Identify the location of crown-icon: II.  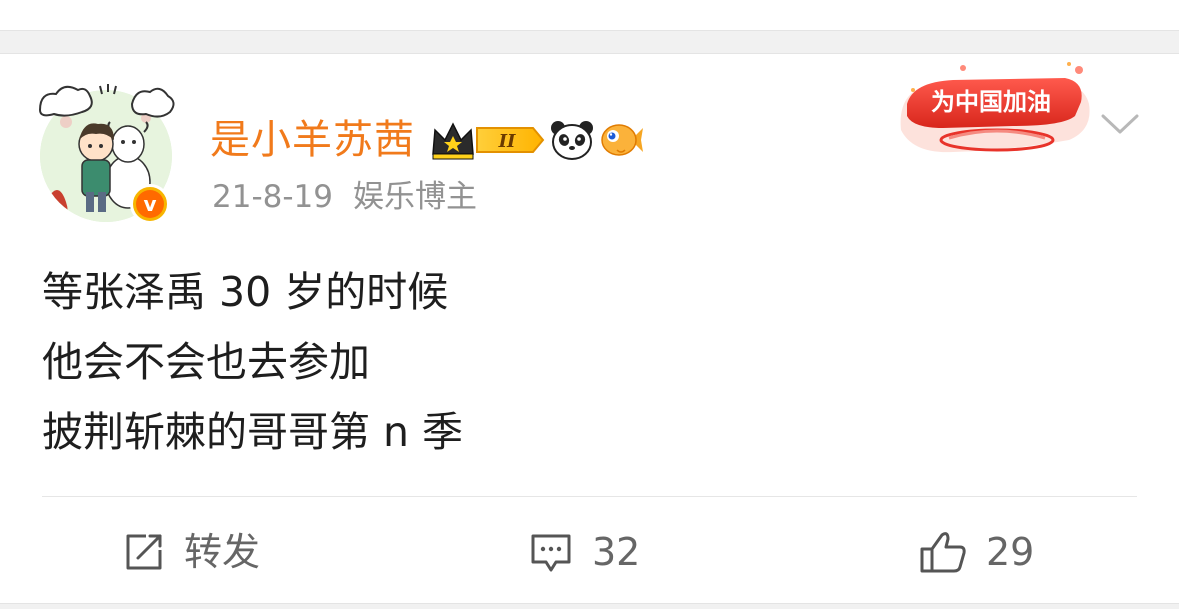
(487, 140).